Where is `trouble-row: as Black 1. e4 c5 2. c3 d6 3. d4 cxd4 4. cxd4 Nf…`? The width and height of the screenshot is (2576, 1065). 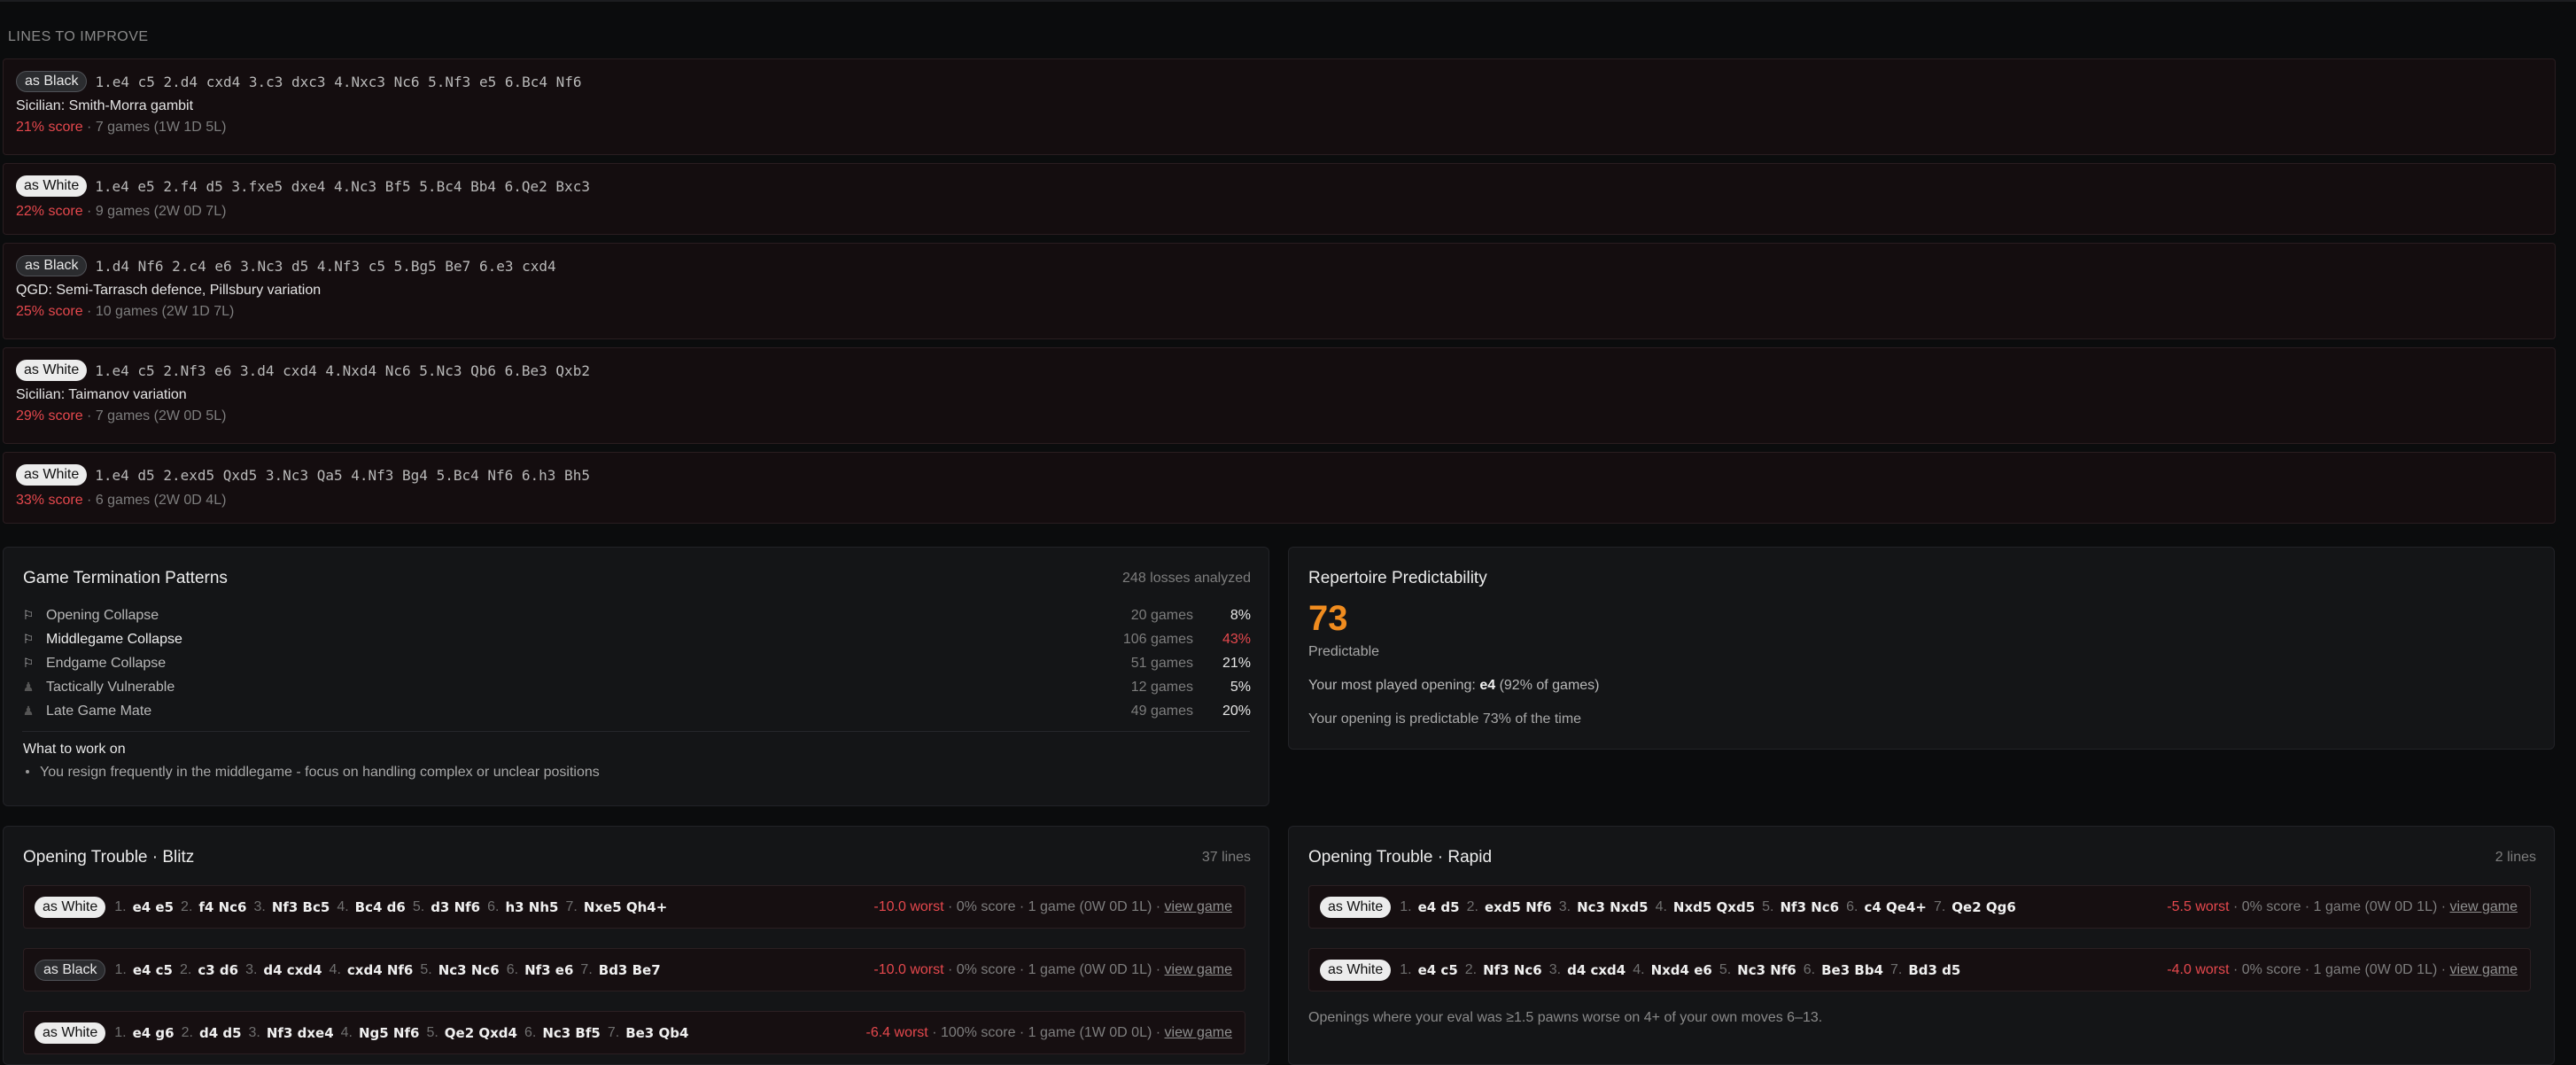 trouble-row: as Black 1. e4 c5 2. c3 d6 3. d4 cxd4 4. cxd4 Nf… is located at coordinates (634, 969).